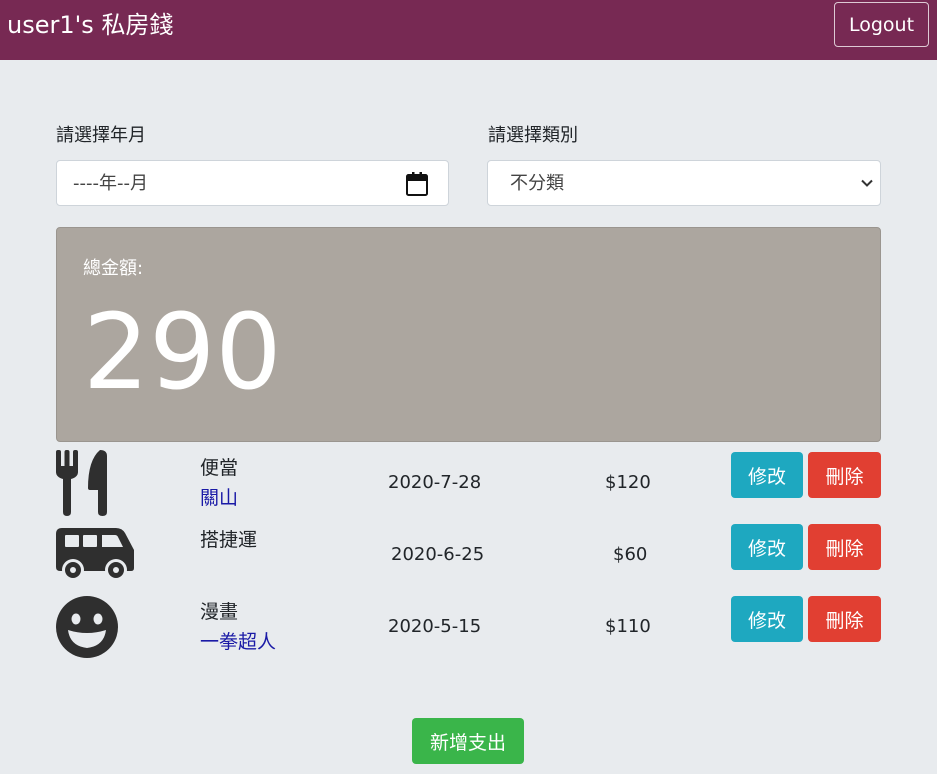 This screenshot has width=937, height=774. I want to click on expense-amount: $110, so click(628, 626).